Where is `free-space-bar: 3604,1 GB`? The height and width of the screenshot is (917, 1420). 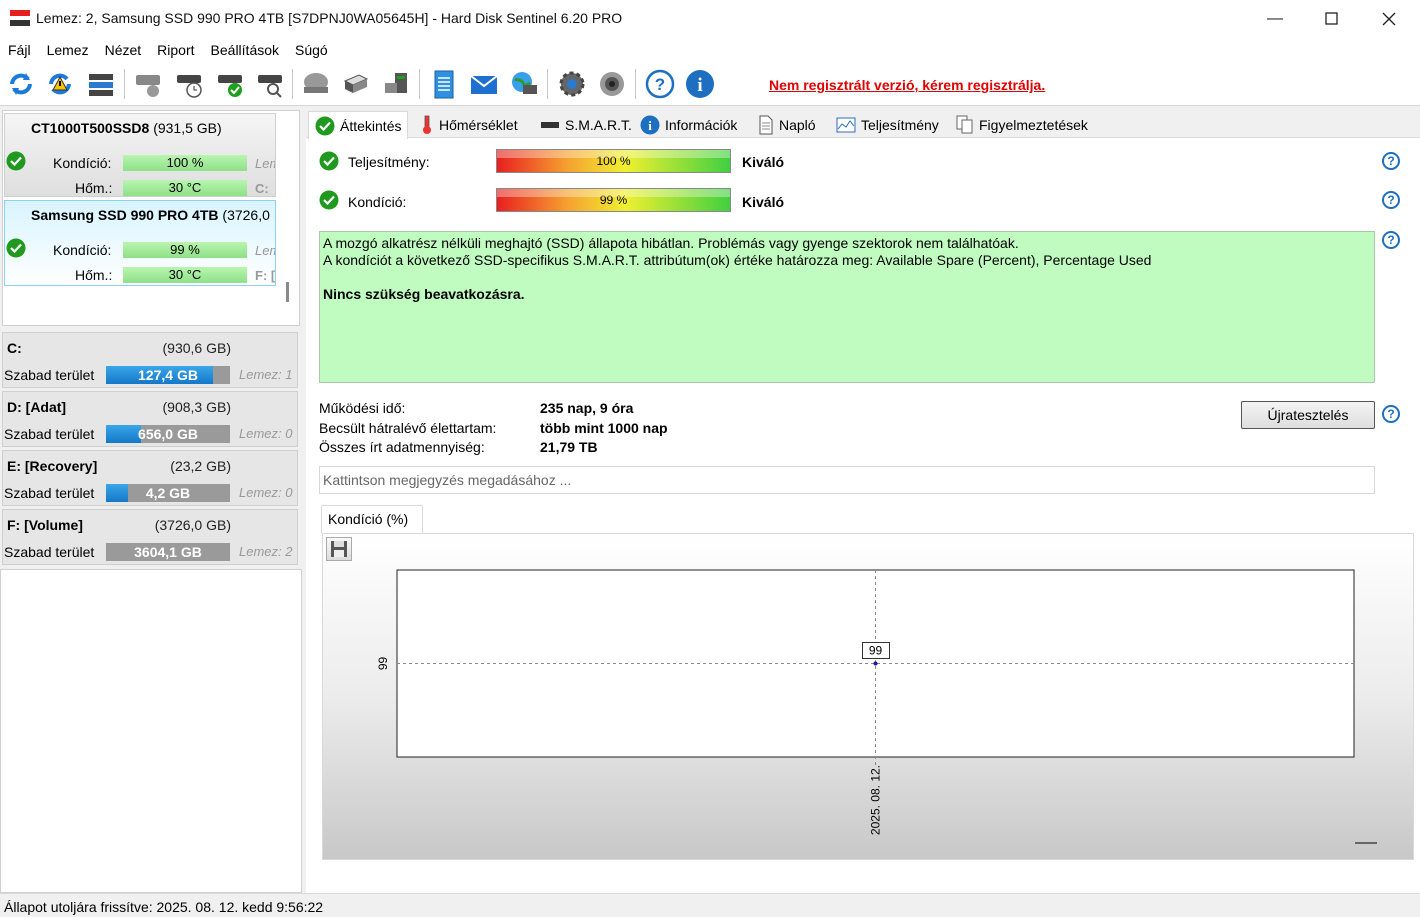 free-space-bar: 3604,1 GB is located at coordinates (168, 552).